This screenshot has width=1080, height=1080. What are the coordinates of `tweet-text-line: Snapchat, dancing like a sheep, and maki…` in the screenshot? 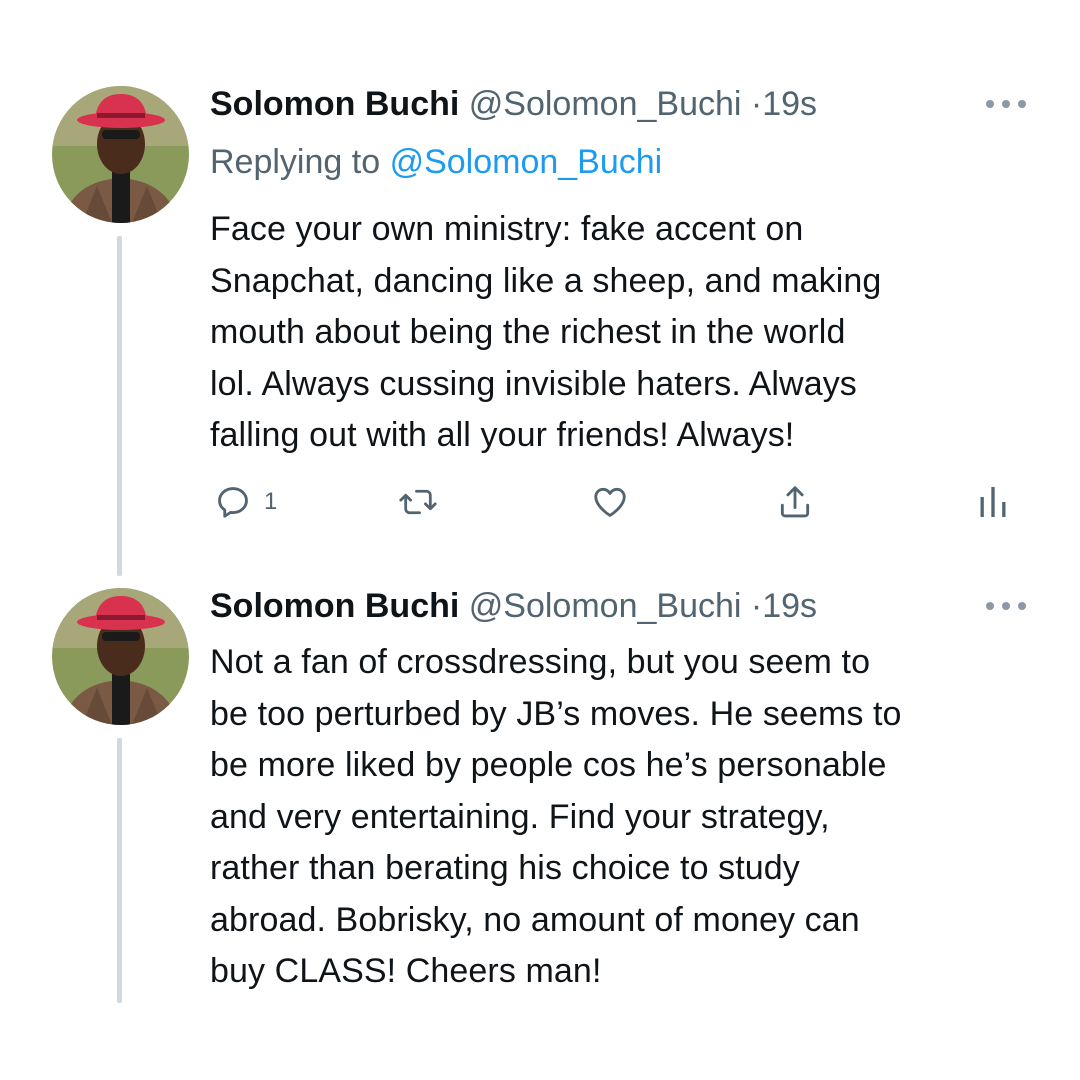 It's located at (546, 280).